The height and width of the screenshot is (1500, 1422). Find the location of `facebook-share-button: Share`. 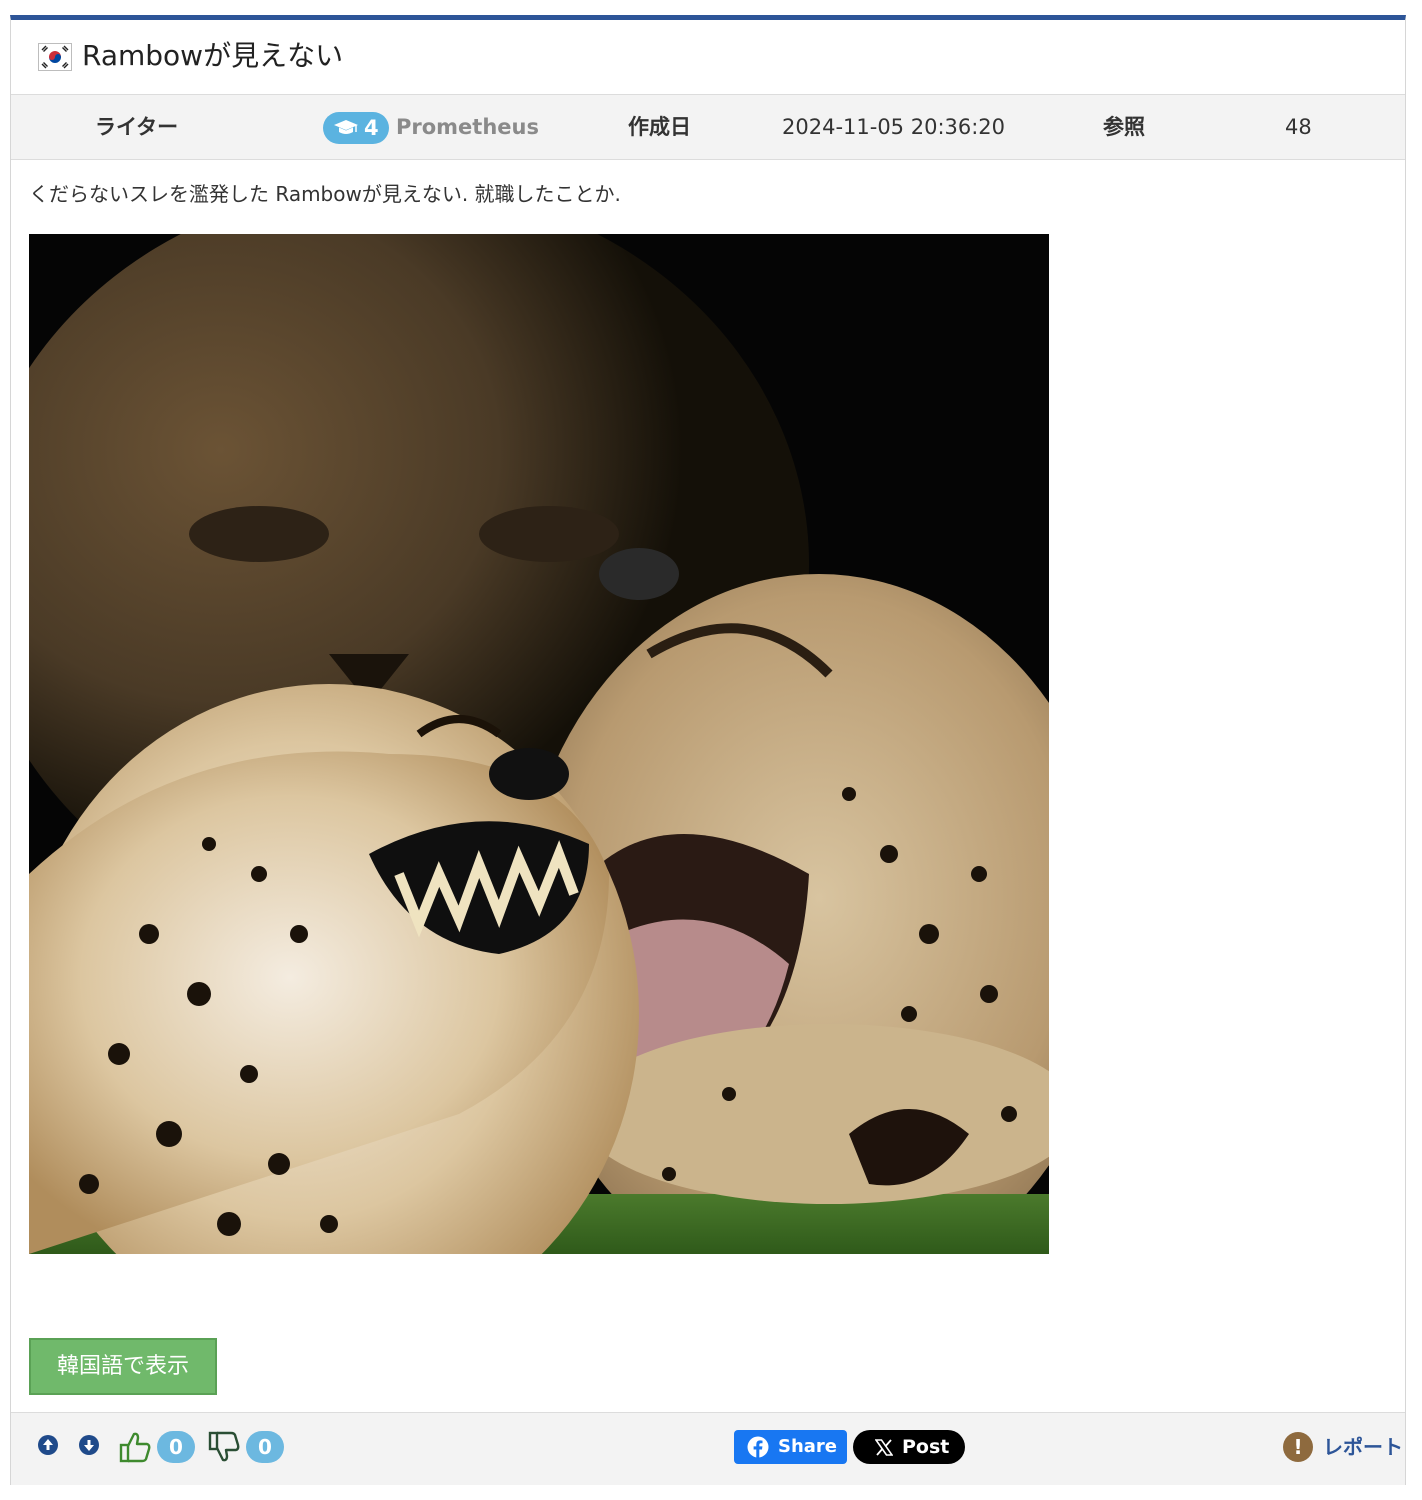

facebook-share-button: Share is located at coordinates (790, 1447).